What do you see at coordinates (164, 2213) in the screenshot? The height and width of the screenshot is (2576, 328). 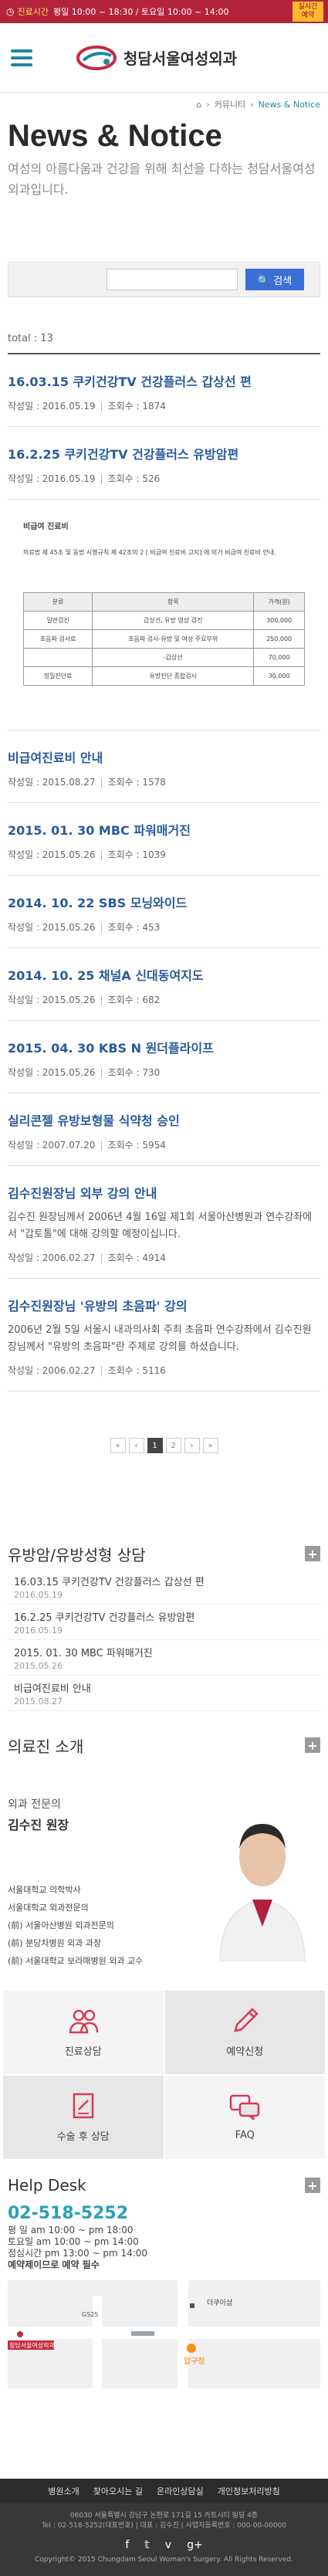 I see `phone-number: 02-518-5252` at bounding box center [164, 2213].